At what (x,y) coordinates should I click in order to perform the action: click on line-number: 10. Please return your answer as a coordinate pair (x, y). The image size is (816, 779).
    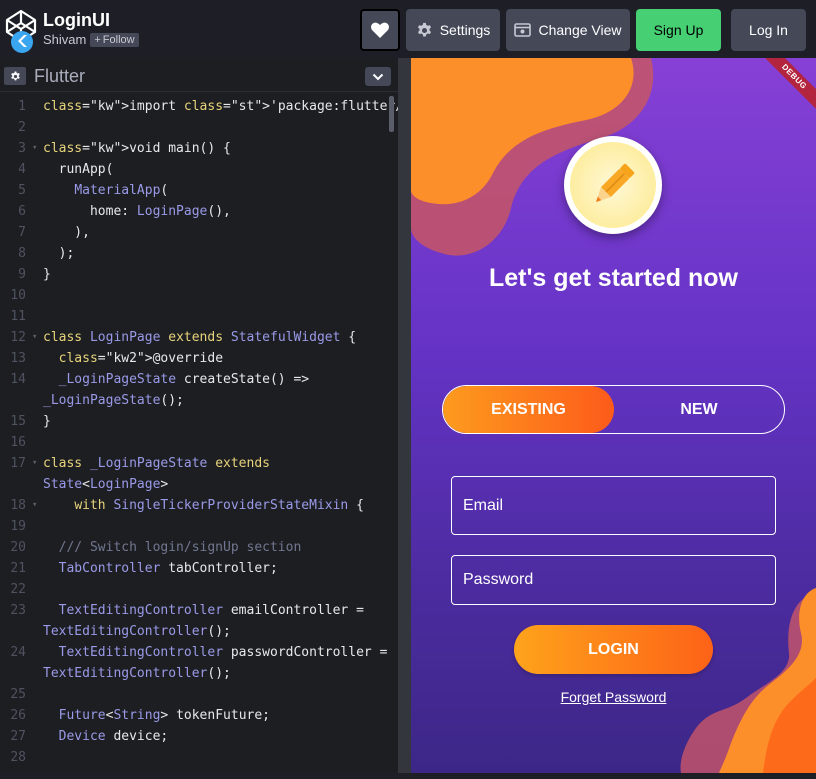
    Looking at the image, I should click on (18, 295).